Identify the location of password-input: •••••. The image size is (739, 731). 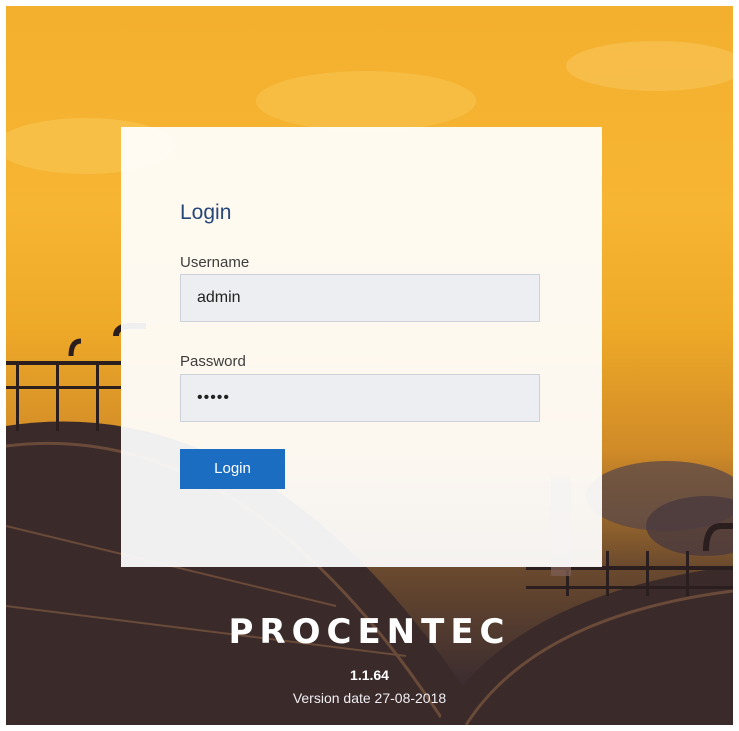
(360, 398).